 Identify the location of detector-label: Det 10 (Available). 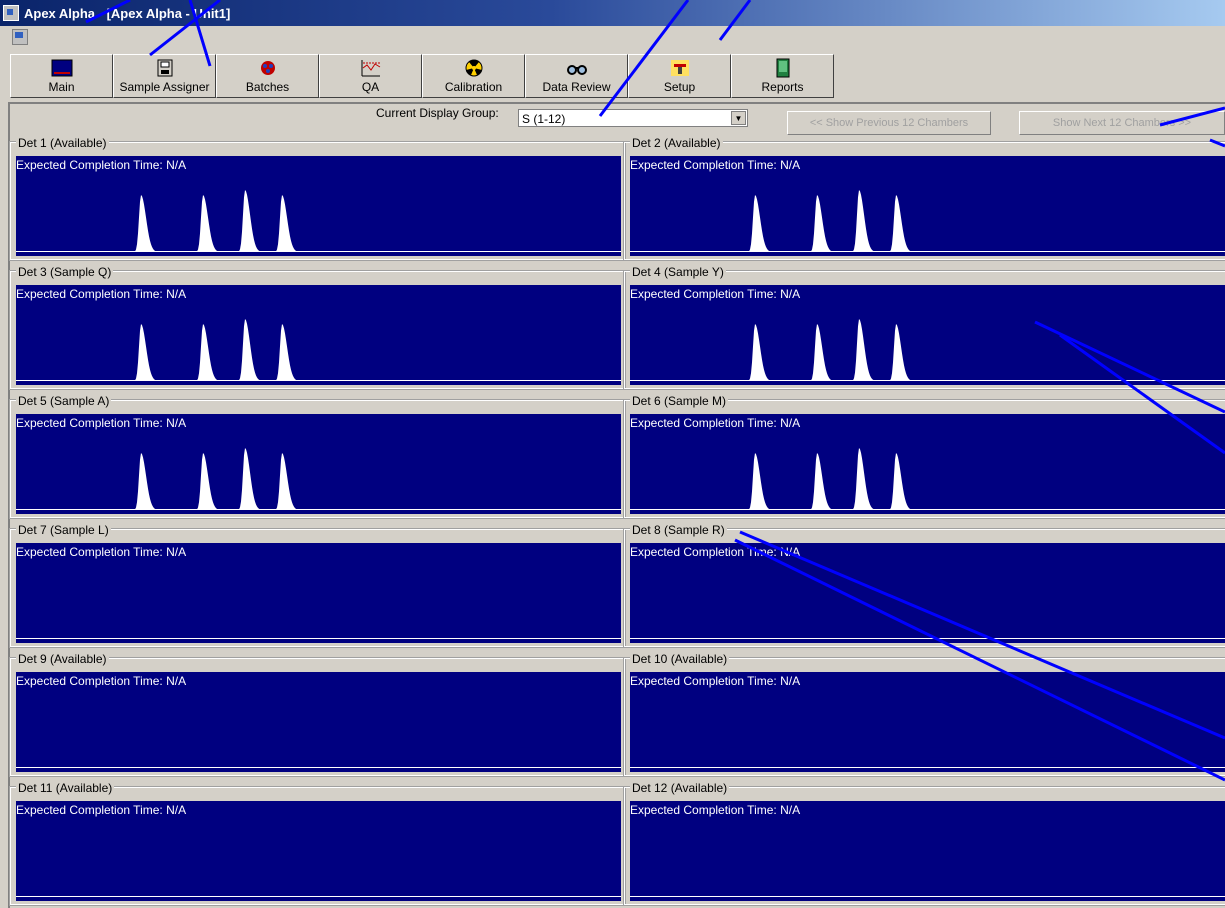
(680, 659).